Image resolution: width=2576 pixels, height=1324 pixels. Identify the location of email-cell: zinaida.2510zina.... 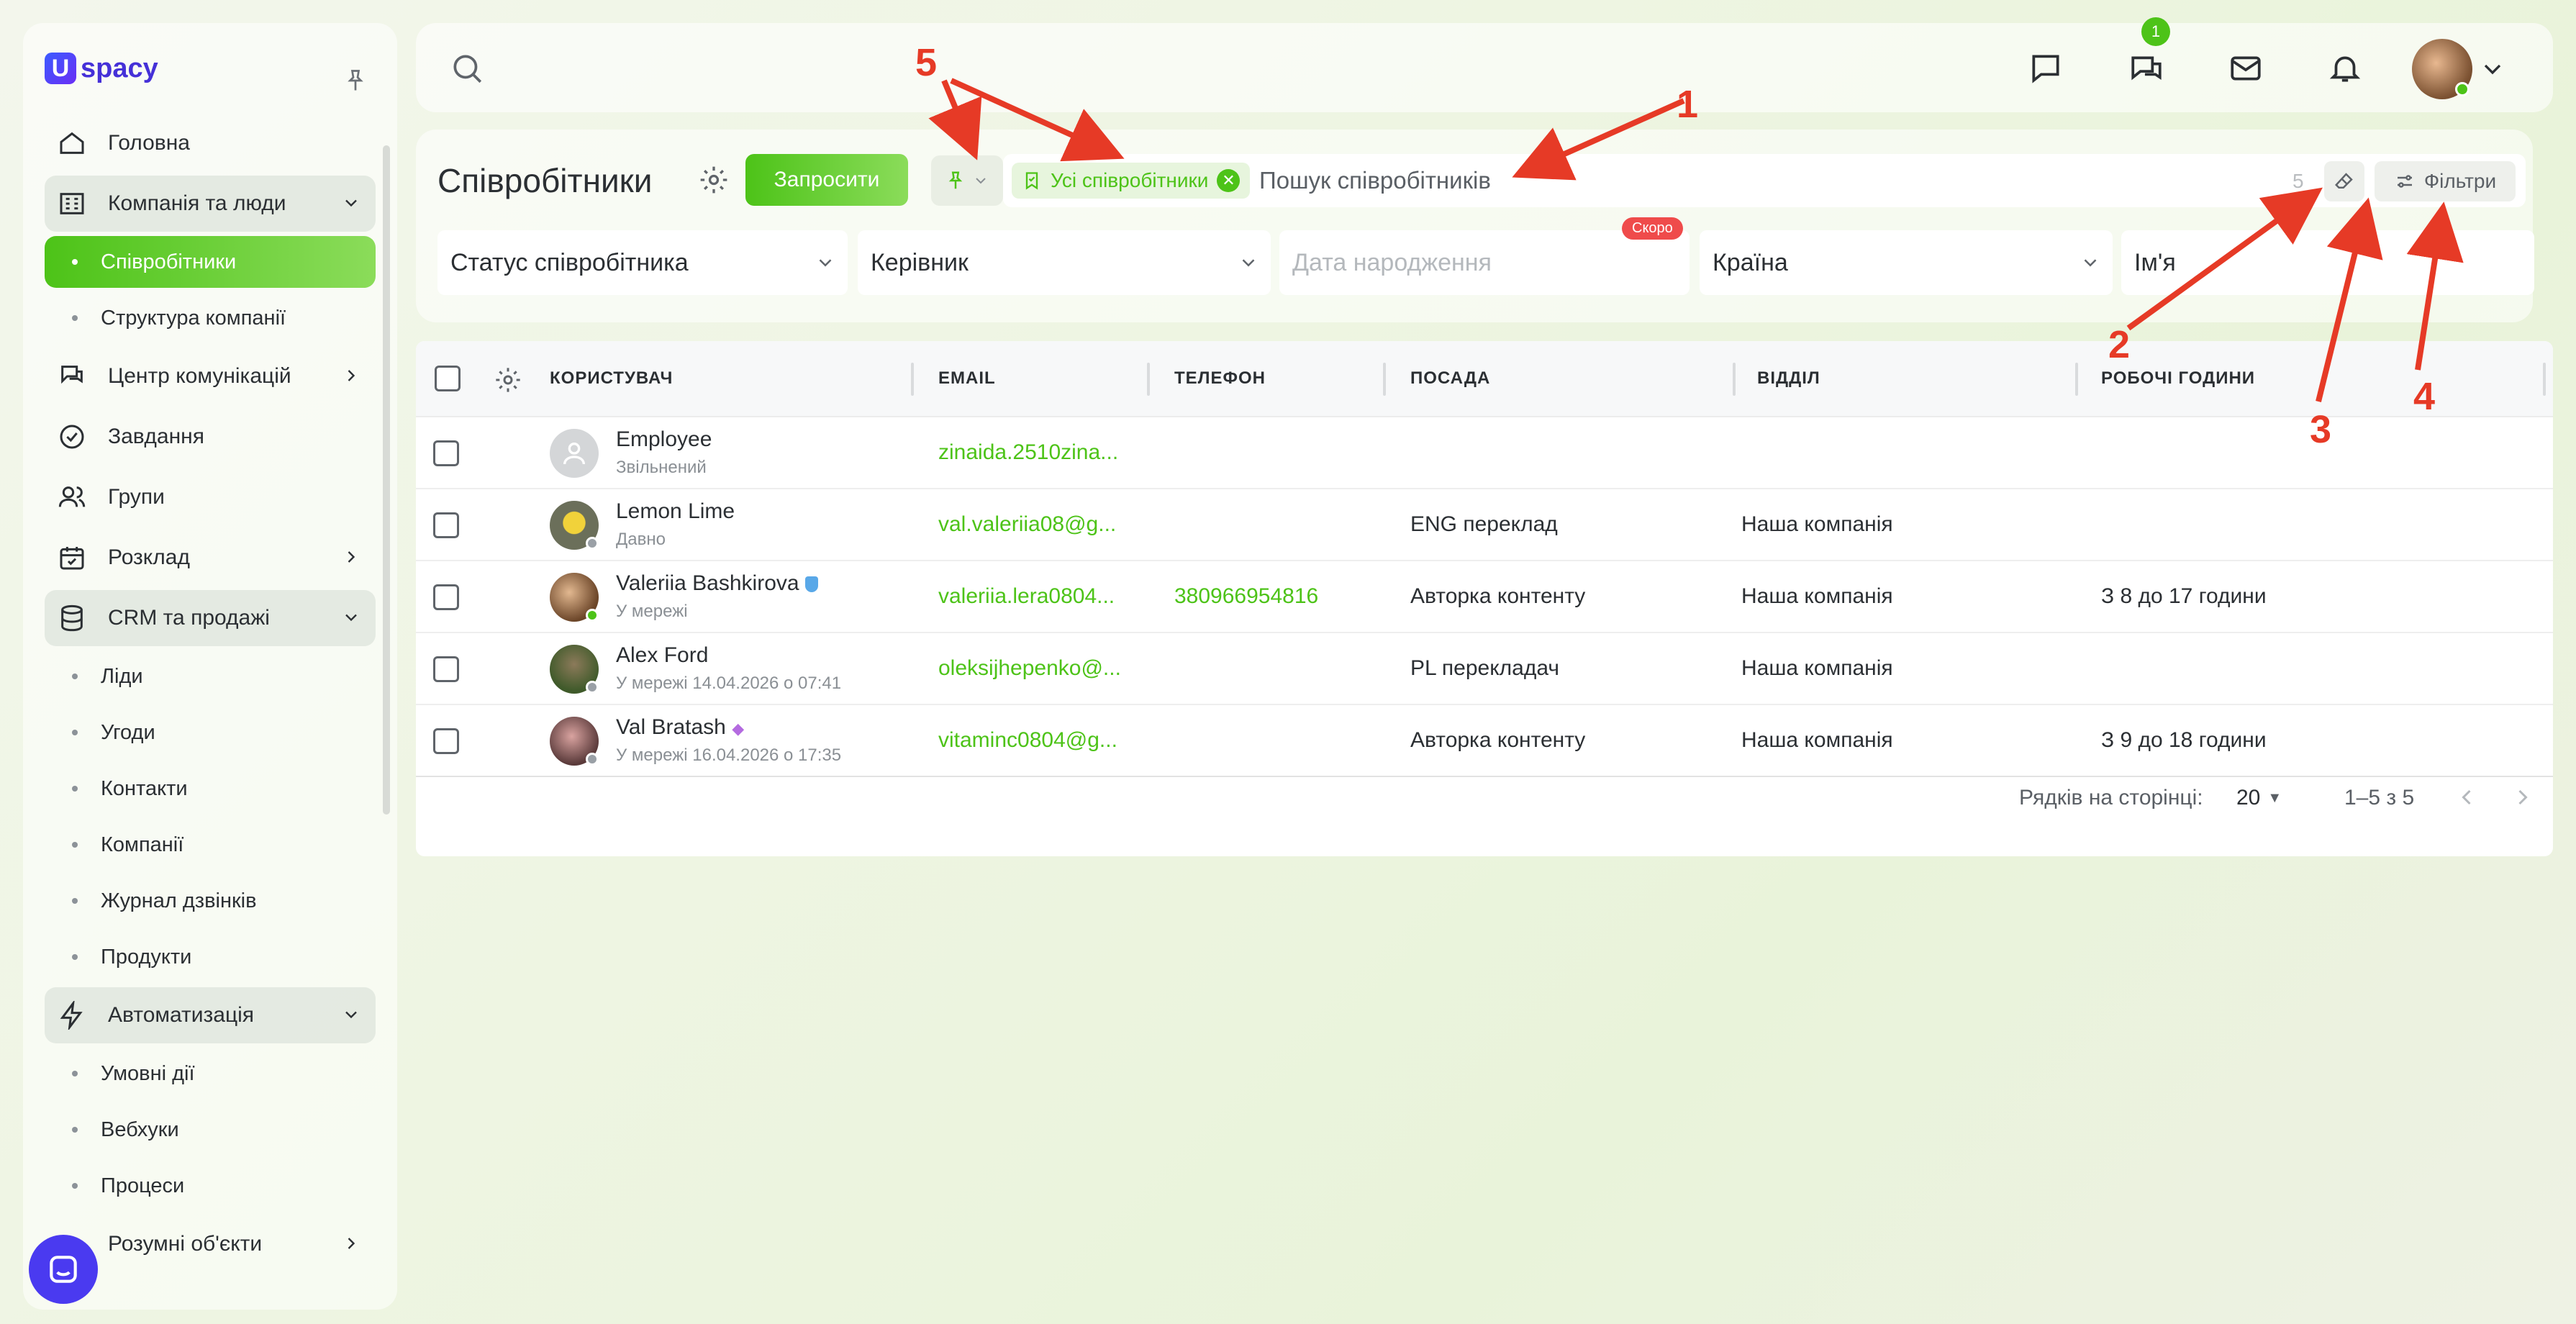
(1028, 452).